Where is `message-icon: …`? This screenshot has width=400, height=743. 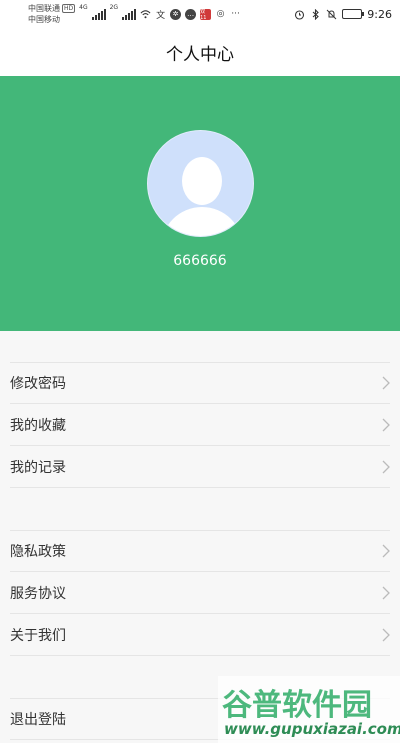 message-icon: … is located at coordinates (191, 14).